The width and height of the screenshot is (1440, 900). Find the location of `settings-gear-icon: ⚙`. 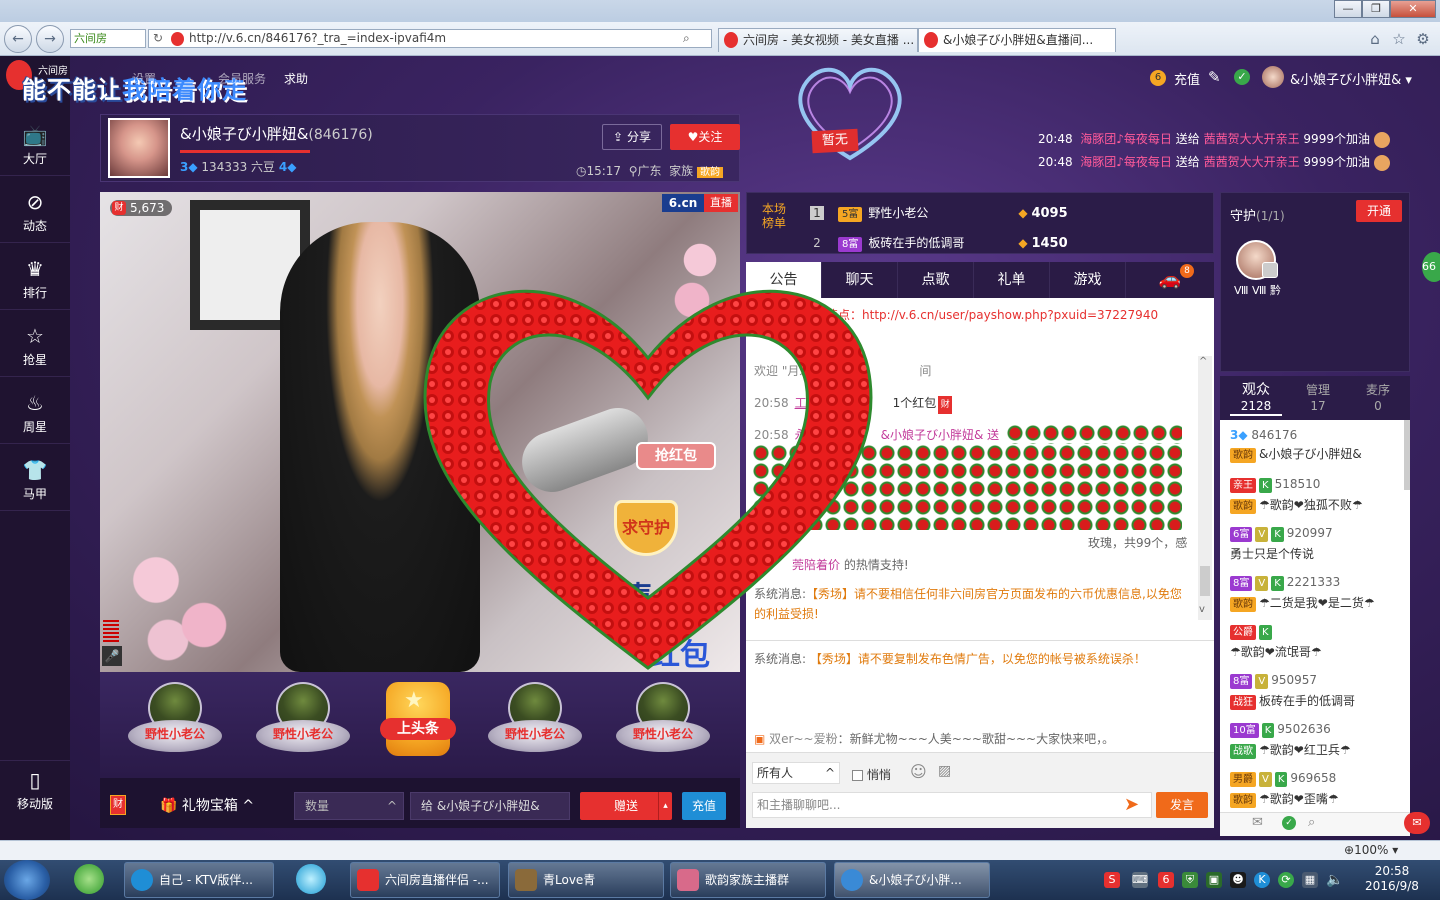

settings-gear-icon: ⚙ is located at coordinates (1423, 39).